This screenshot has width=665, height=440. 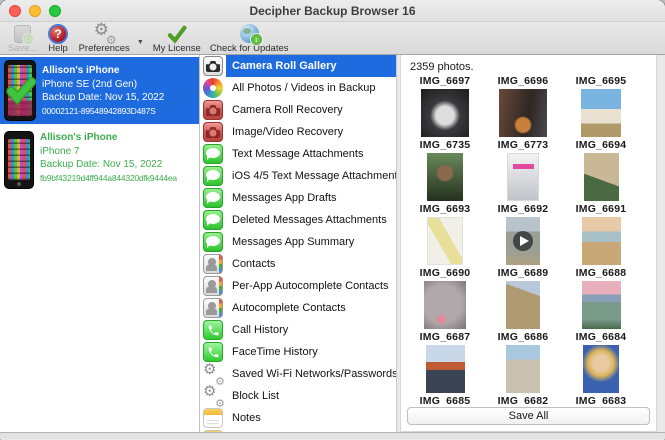 I want to click on chevron-down-icon: ▼, so click(x=140, y=42).